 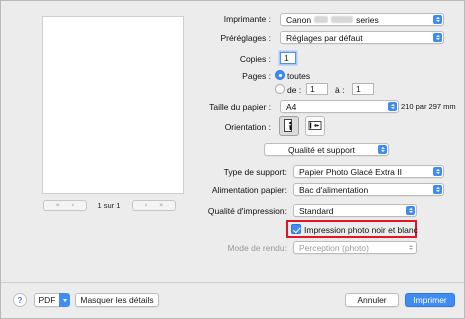 I want to click on printer-popup: Canon series, so click(x=362, y=19).